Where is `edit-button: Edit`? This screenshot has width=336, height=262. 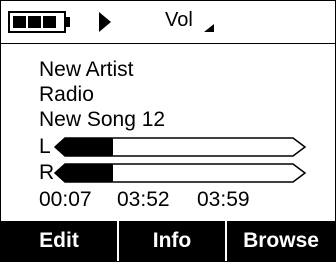
edit-button: Edit is located at coordinates (59, 241).